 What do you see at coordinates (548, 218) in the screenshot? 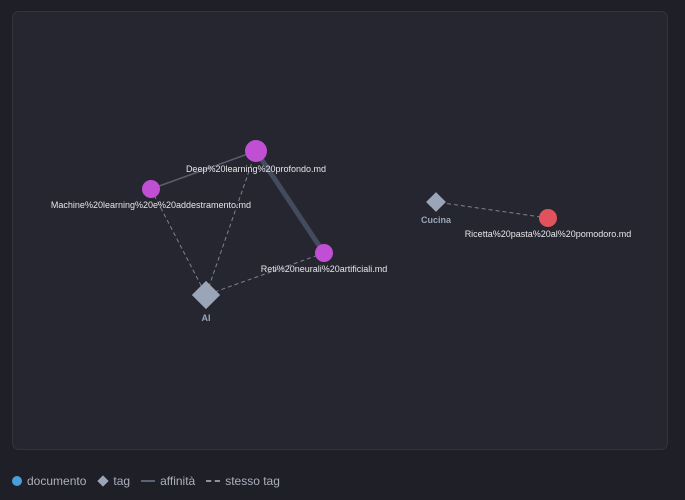
I see `node-ricetta` at bounding box center [548, 218].